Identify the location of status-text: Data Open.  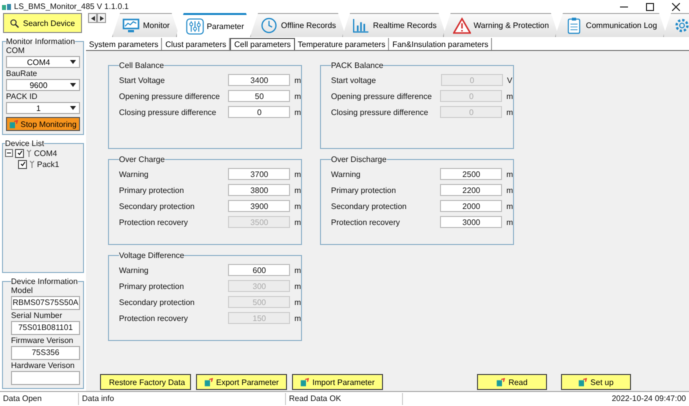
(39, 399).